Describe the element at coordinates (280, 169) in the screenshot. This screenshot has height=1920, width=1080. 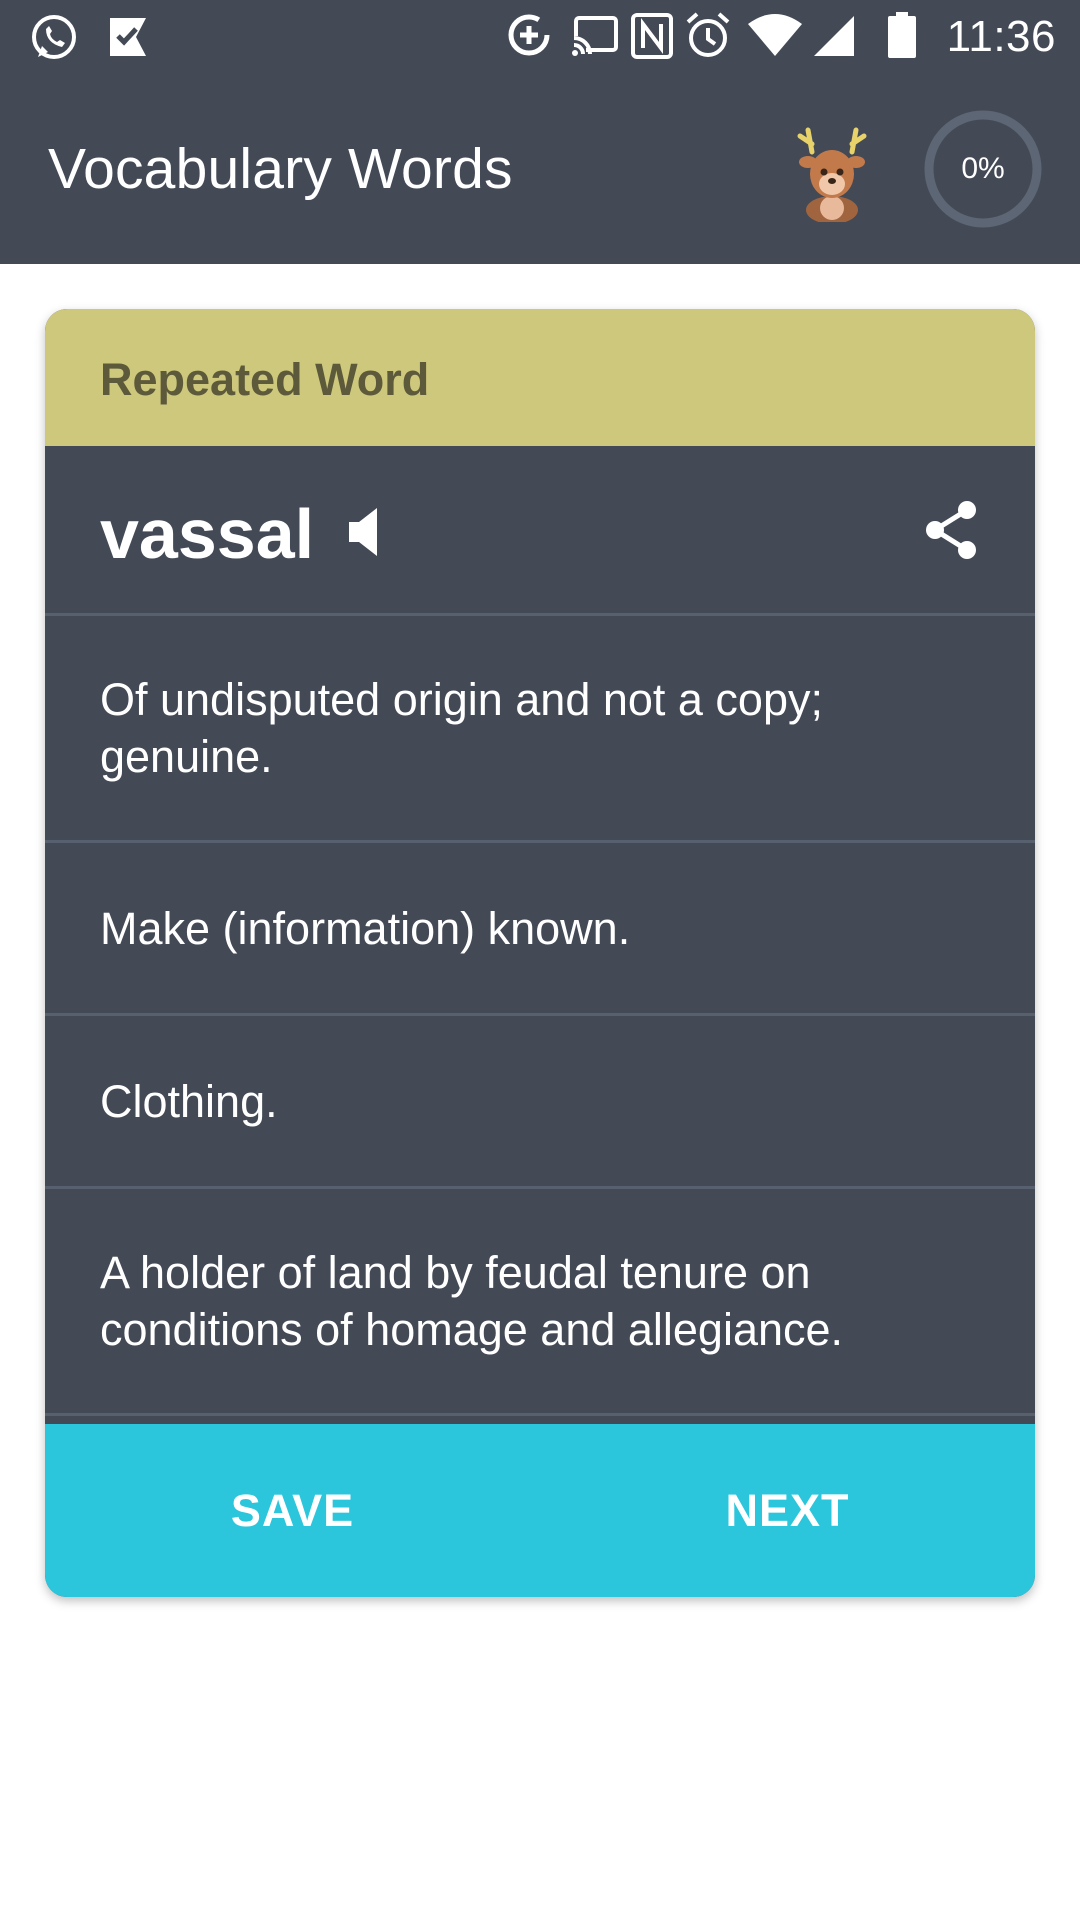
I see `page-title: Vocabulary Words` at that location.